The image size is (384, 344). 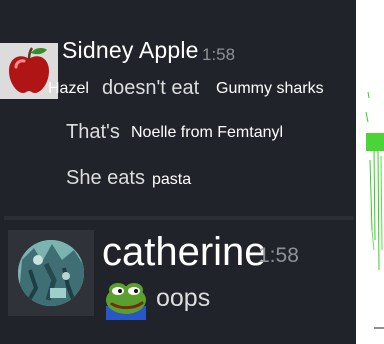 What do you see at coordinates (105, 178) in the screenshot?
I see `message-word: She eats` at bounding box center [105, 178].